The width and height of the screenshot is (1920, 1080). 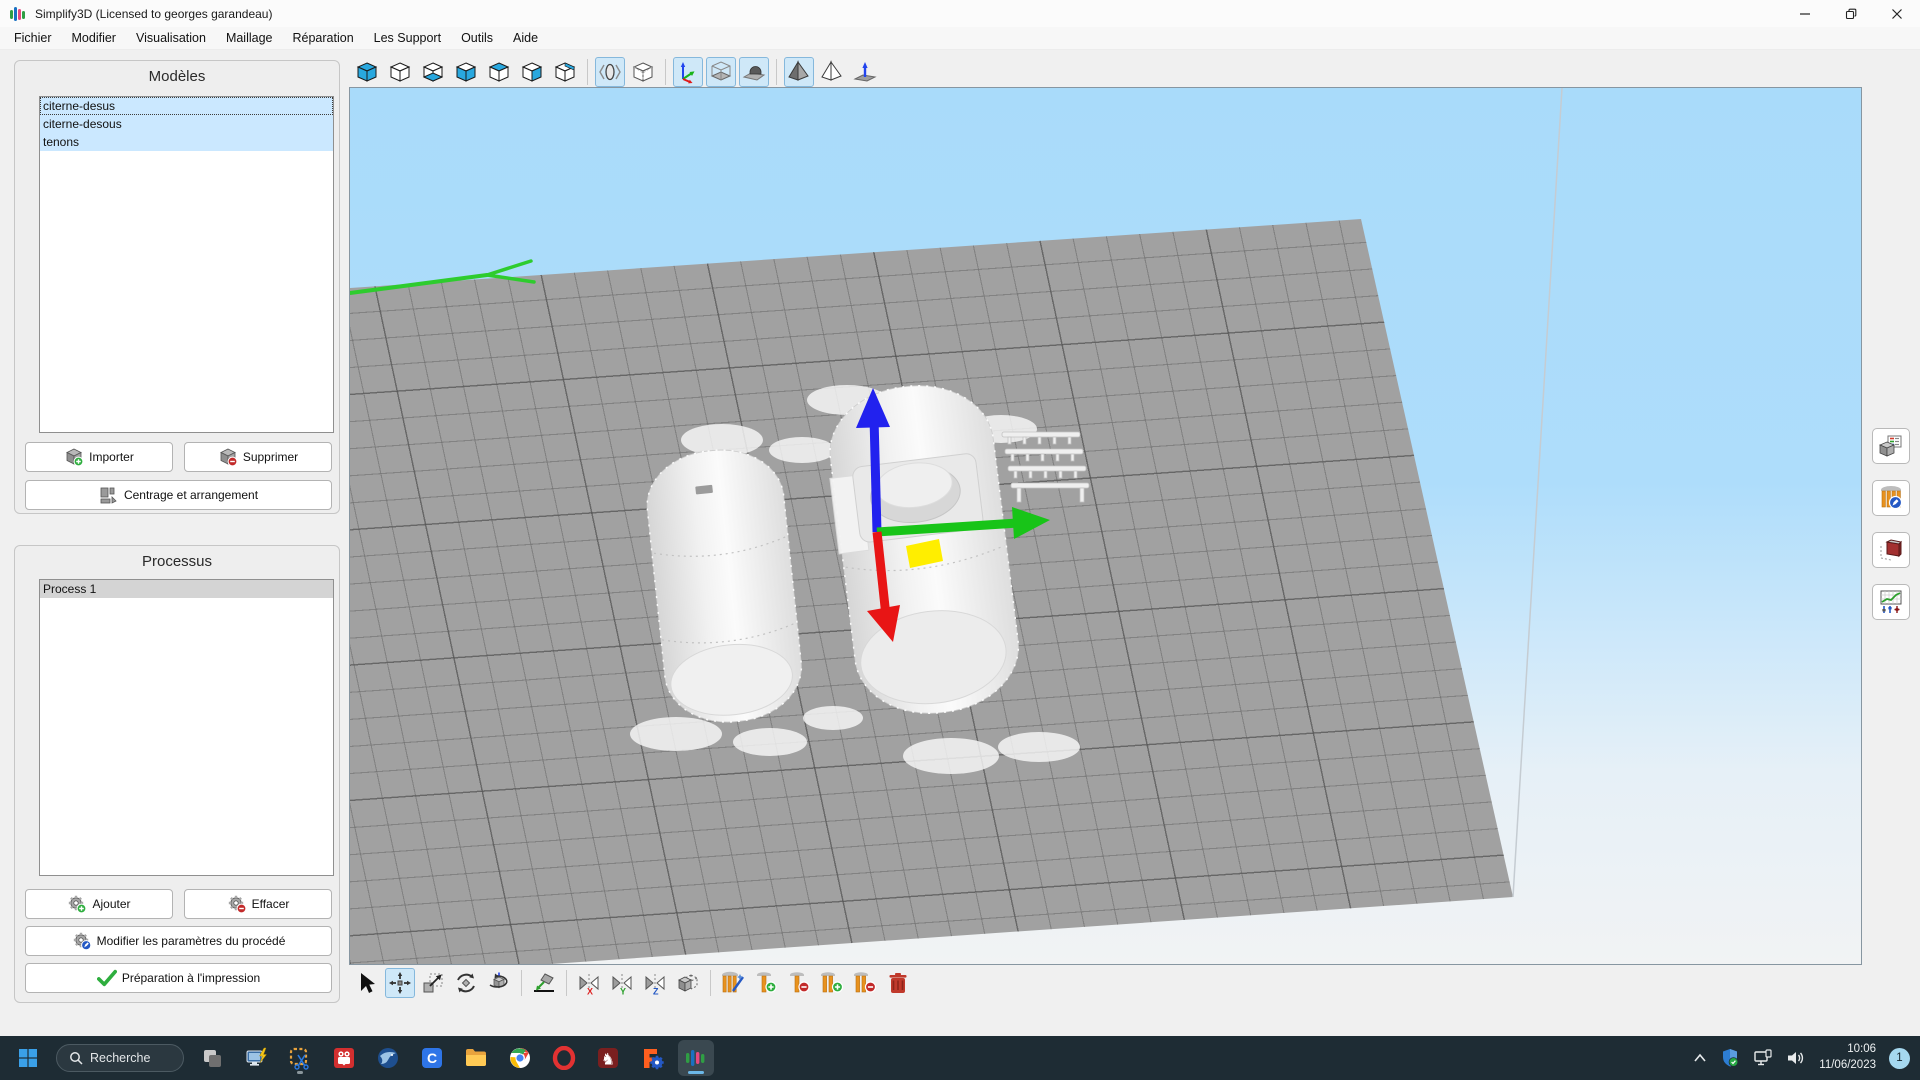 I want to click on view-back-cube-icon, so click(x=565, y=72).